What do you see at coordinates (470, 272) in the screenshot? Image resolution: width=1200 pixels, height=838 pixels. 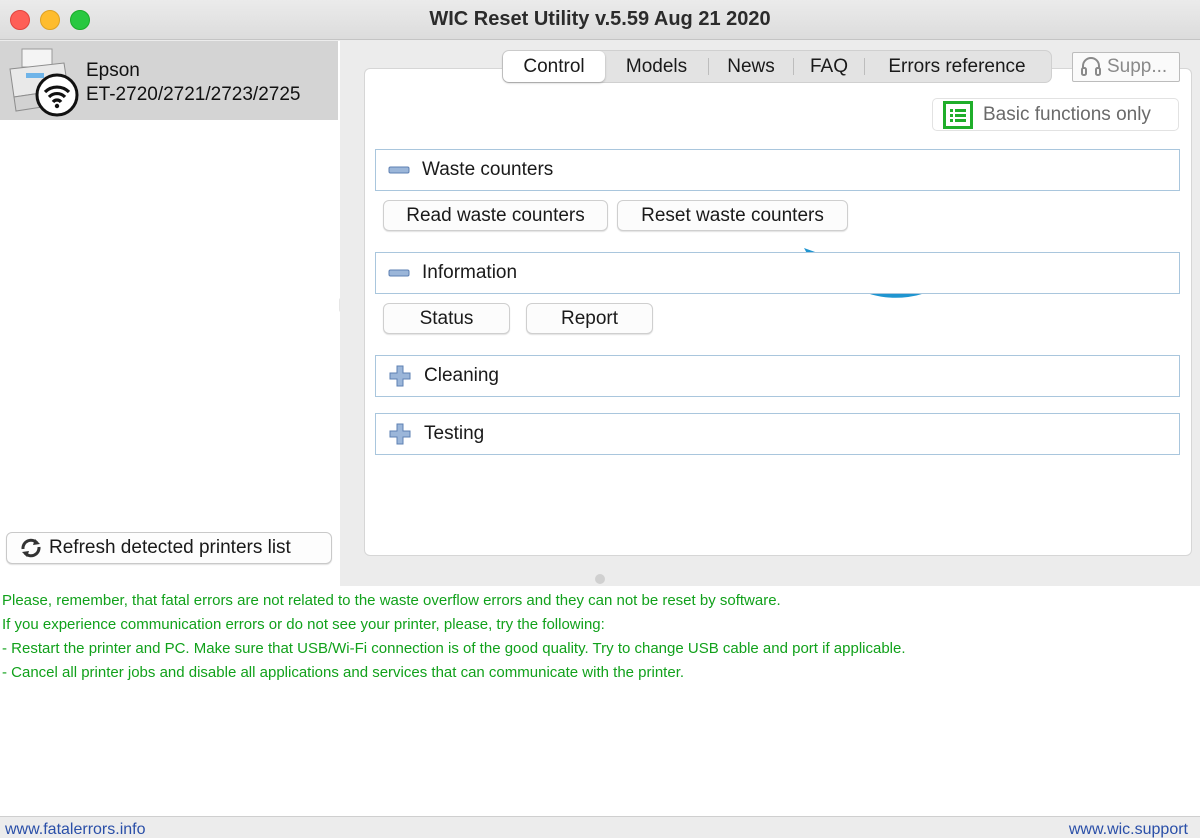 I see `section-title: Information` at bounding box center [470, 272].